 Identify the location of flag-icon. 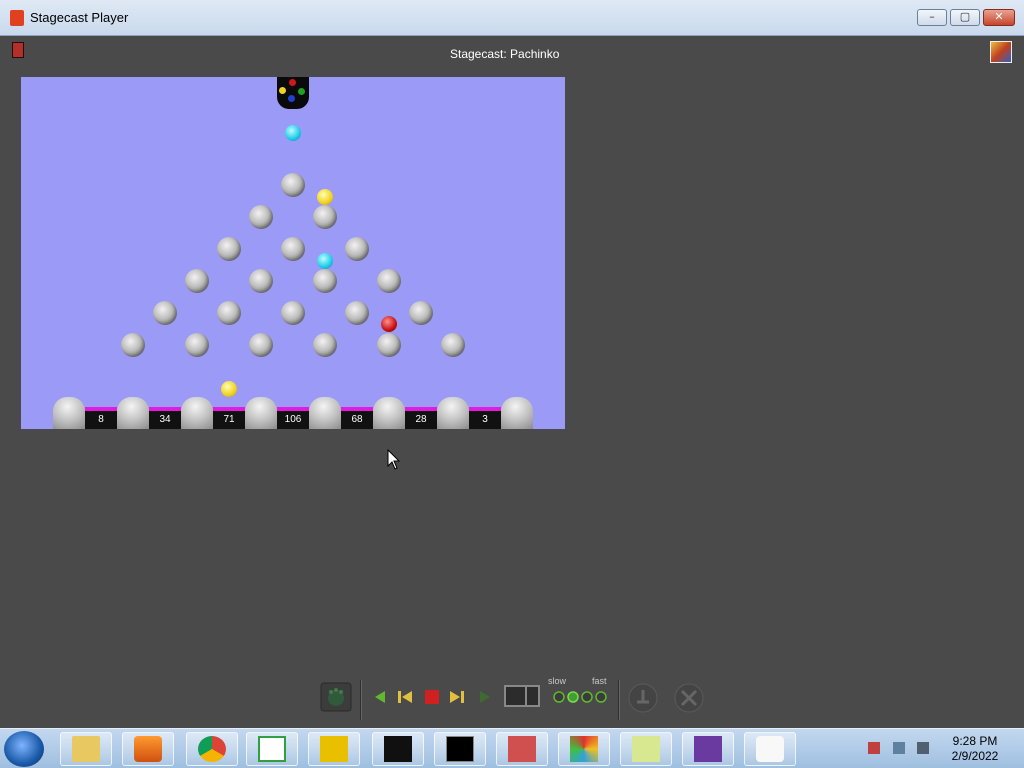
(874, 748).